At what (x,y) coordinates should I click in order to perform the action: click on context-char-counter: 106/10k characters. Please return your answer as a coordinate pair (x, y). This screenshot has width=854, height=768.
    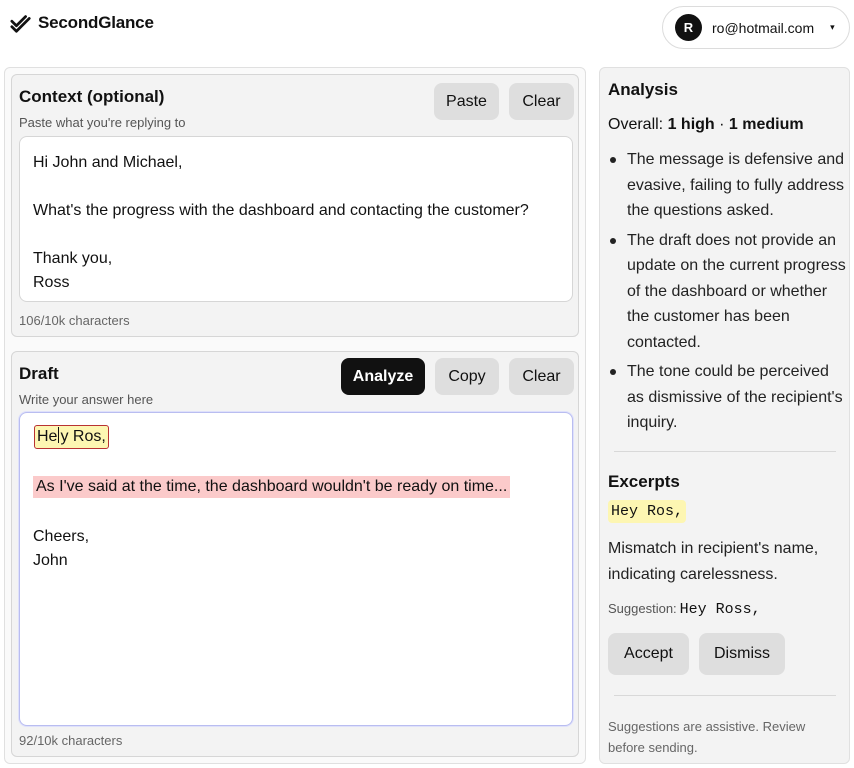
    Looking at the image, I should click on (74, 320).